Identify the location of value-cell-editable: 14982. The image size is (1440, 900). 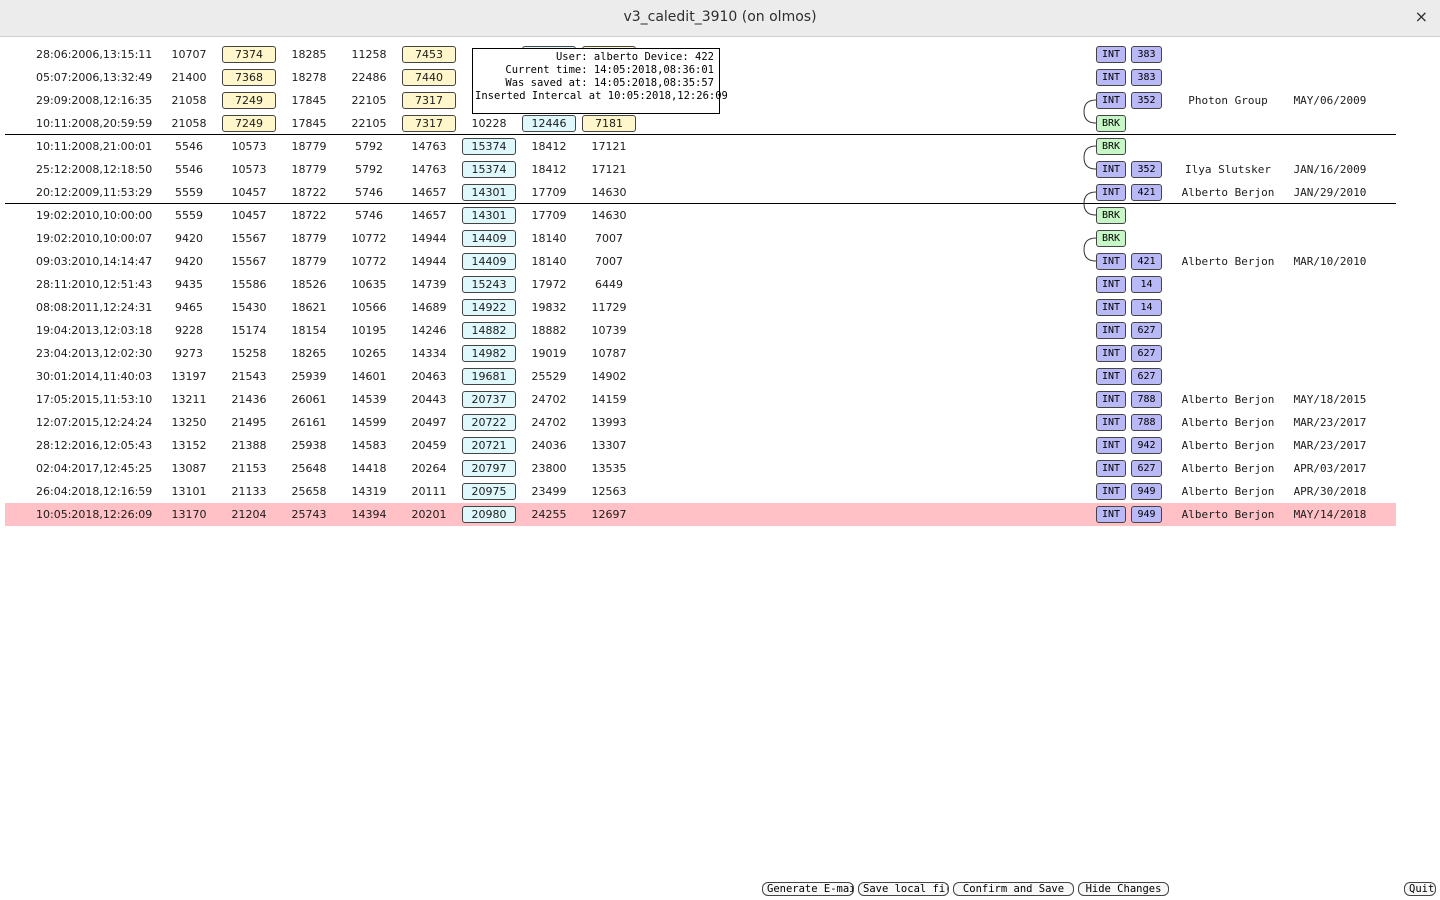
(489, 353).